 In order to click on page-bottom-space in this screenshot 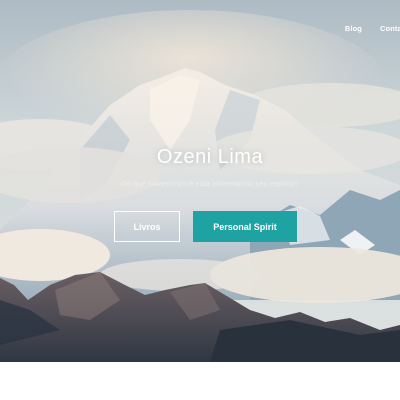, I will do `click(200, 381)`.